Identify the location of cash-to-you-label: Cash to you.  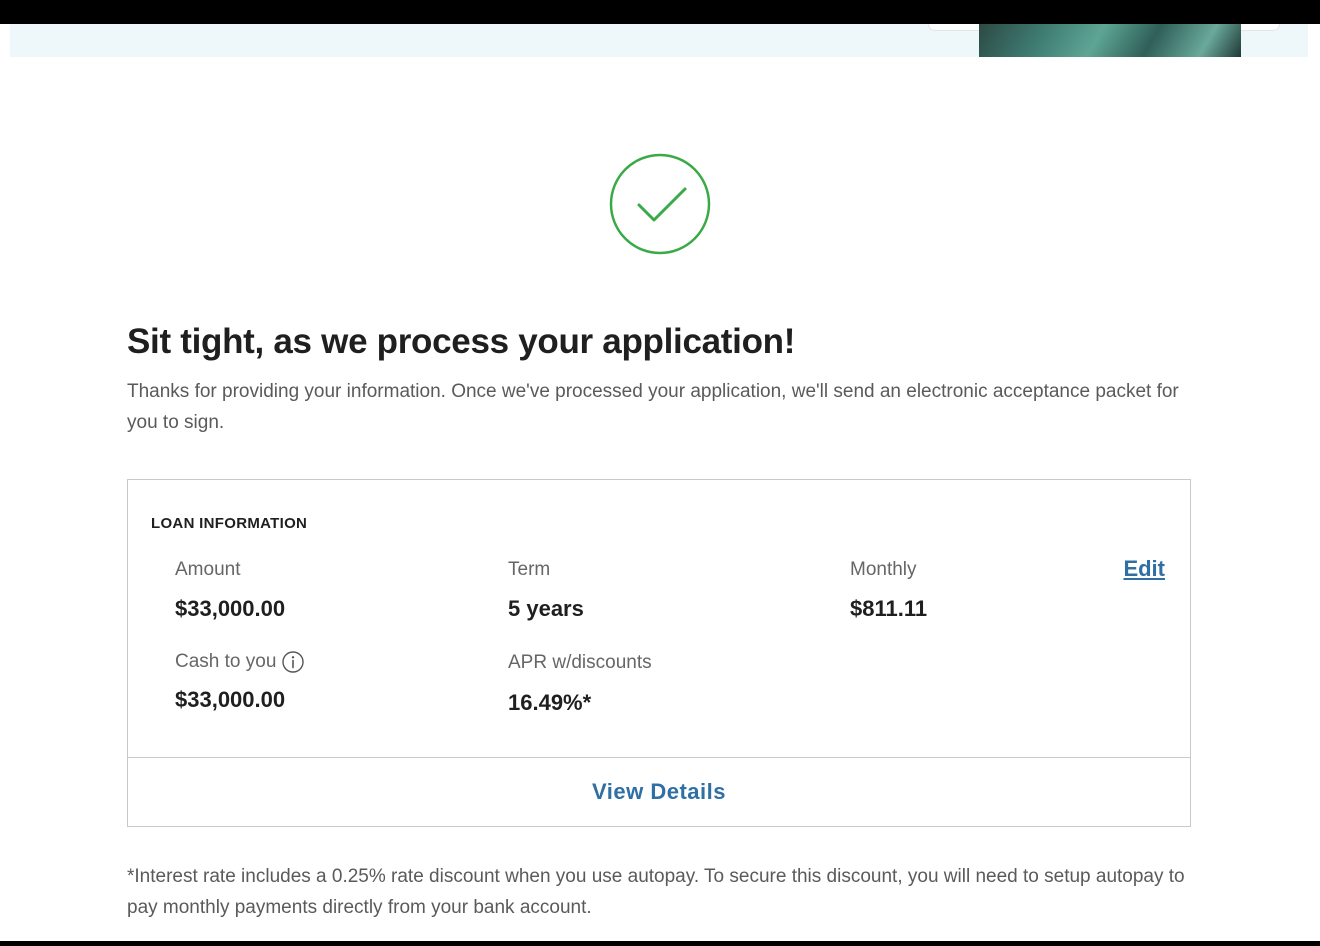
(240, 662).